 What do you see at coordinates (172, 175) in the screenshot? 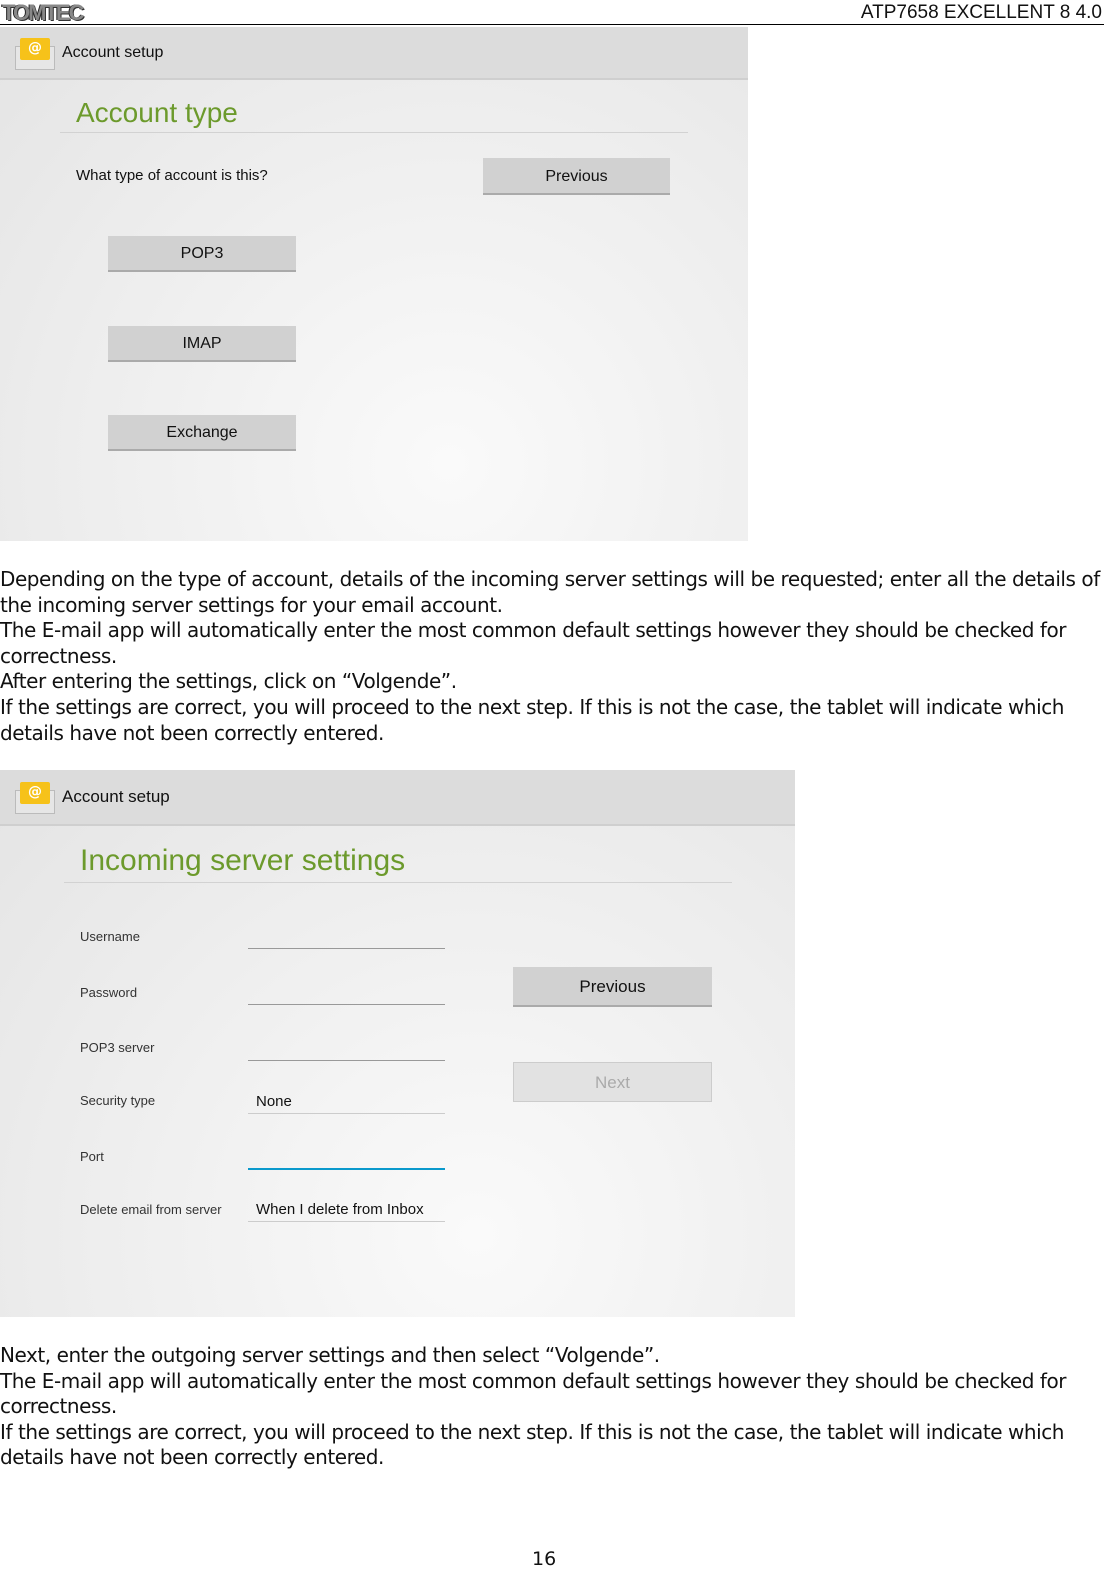
I see `account-type-question: What type of account is this?` at bounding box center [172, 175].